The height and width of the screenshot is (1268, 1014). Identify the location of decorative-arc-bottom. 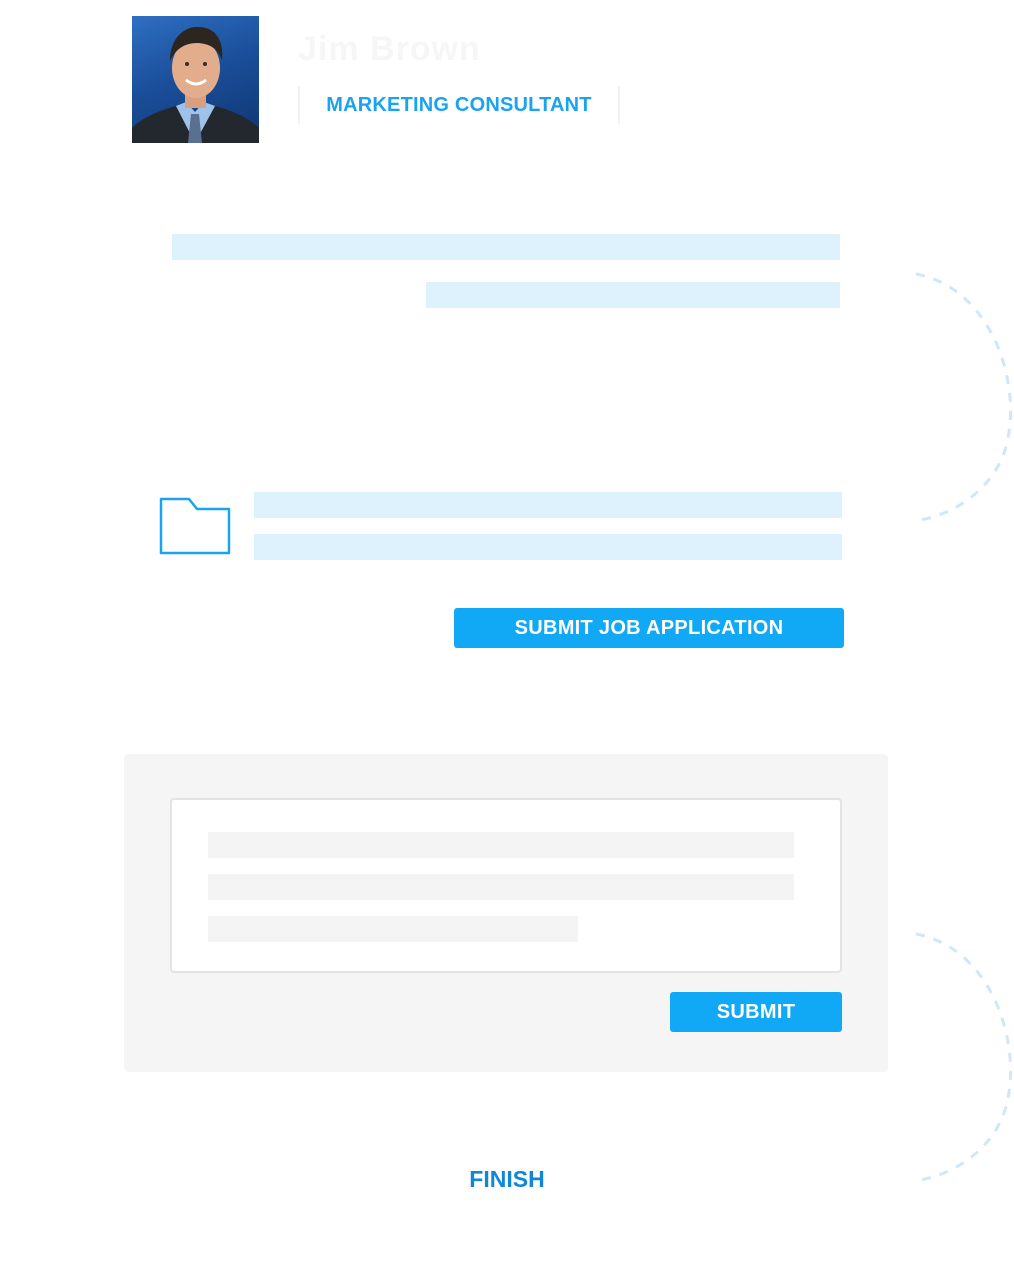
(964, 1057).